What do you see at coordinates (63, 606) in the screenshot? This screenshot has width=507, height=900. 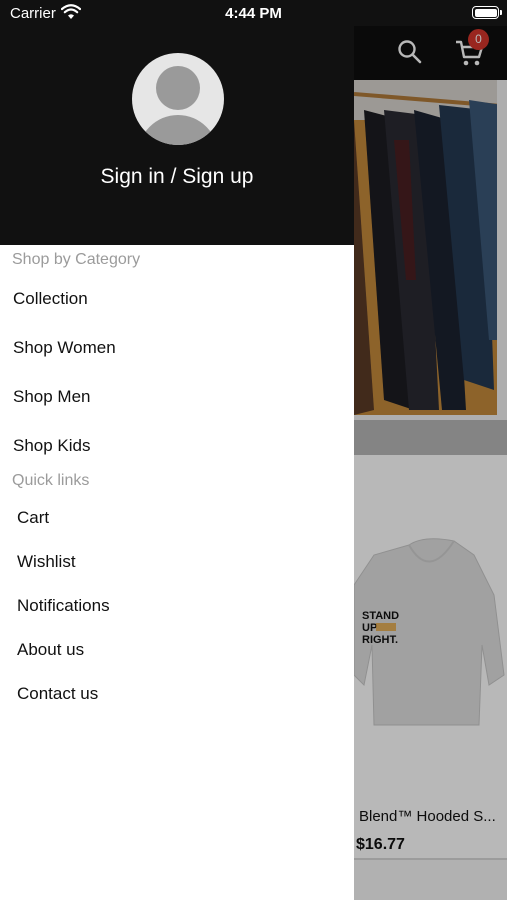 I see `menu-item-notifications: Notifications` at bounding box center [63, 606].